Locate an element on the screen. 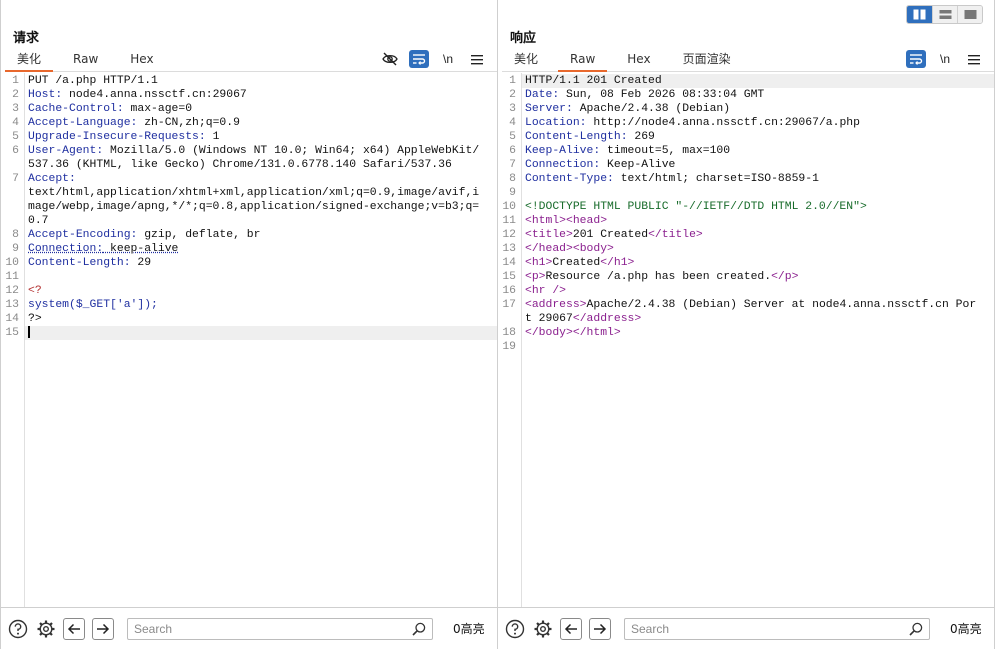 The height and width of the screenshot is (649, 997). code-line: 9 is located at coordinates (746, 193).